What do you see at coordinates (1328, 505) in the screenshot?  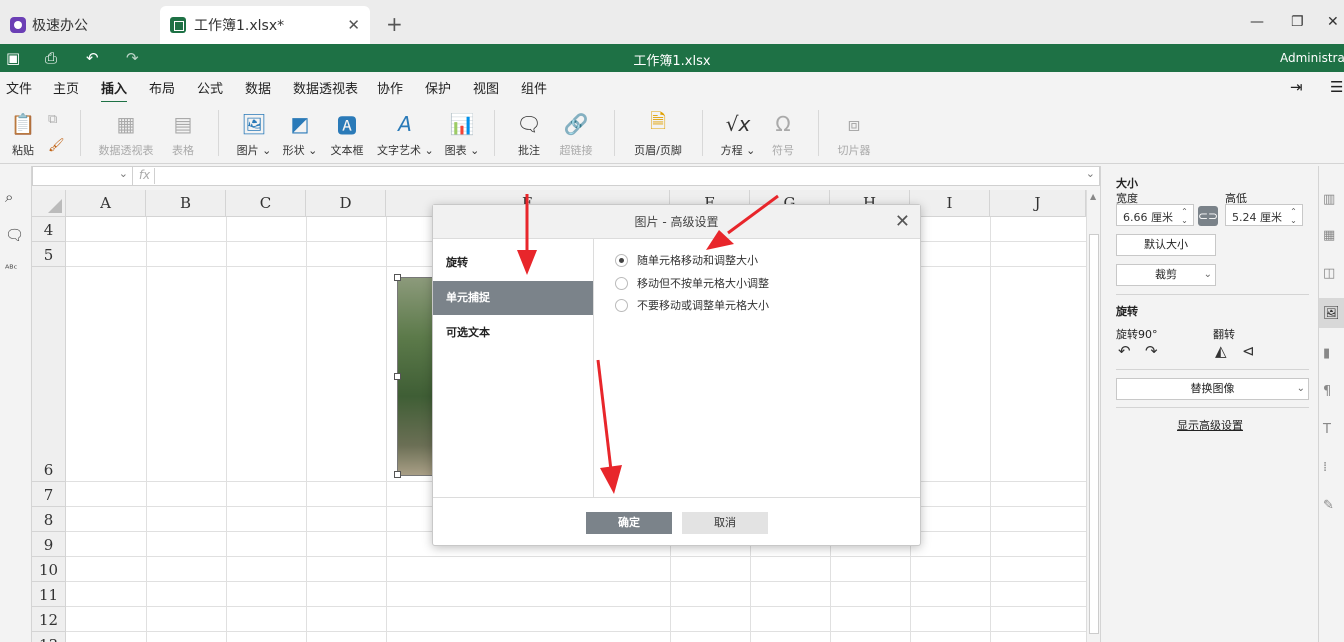 I see `signature-settings-icon: ✎` at bounding box center [1328, 505].